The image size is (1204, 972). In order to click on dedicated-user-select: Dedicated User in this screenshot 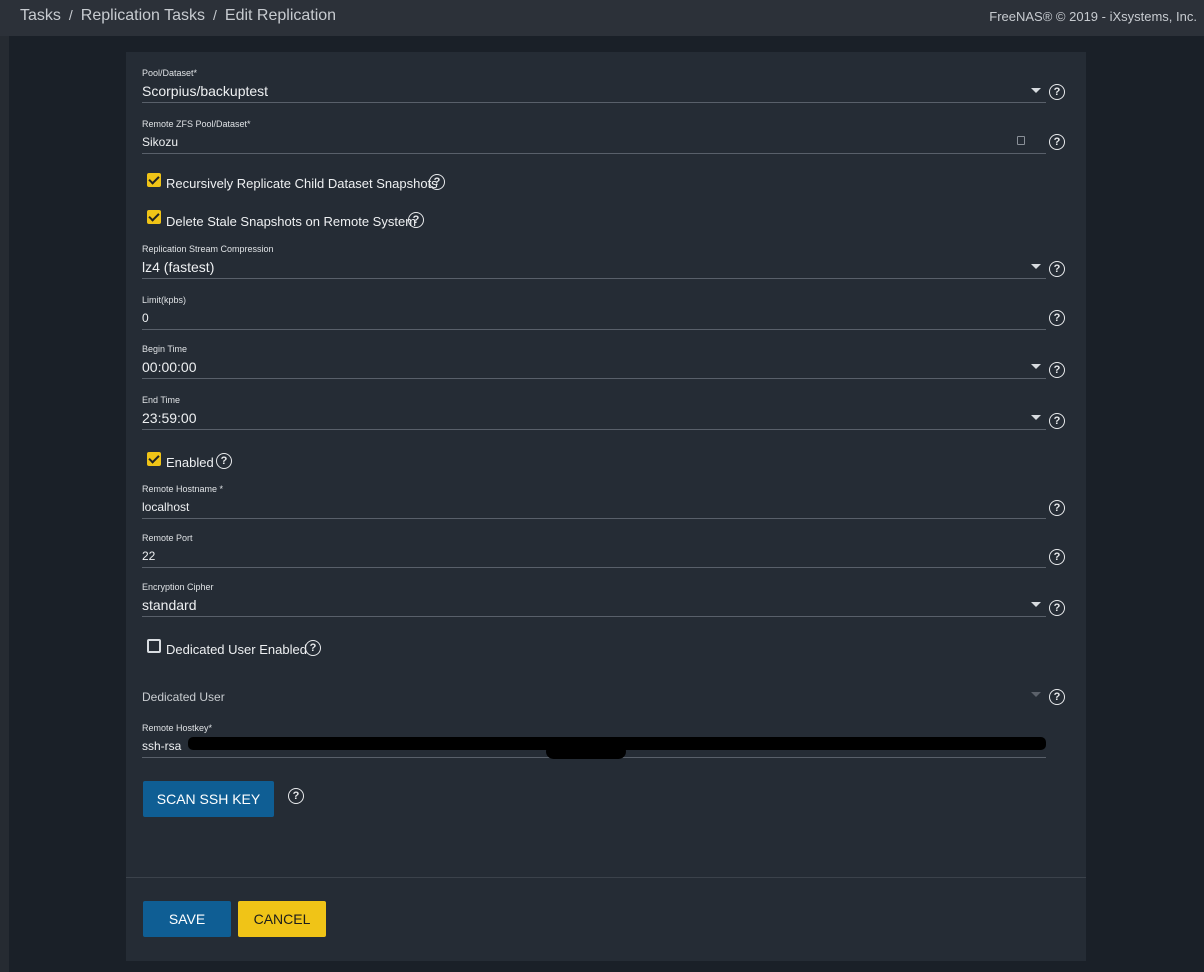, I will do `click(594, 695)`.